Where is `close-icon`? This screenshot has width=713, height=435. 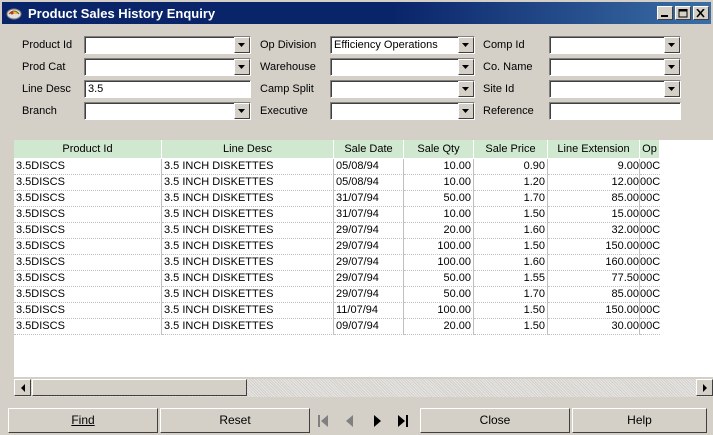 close-icon is located at coordinates (700, 13).